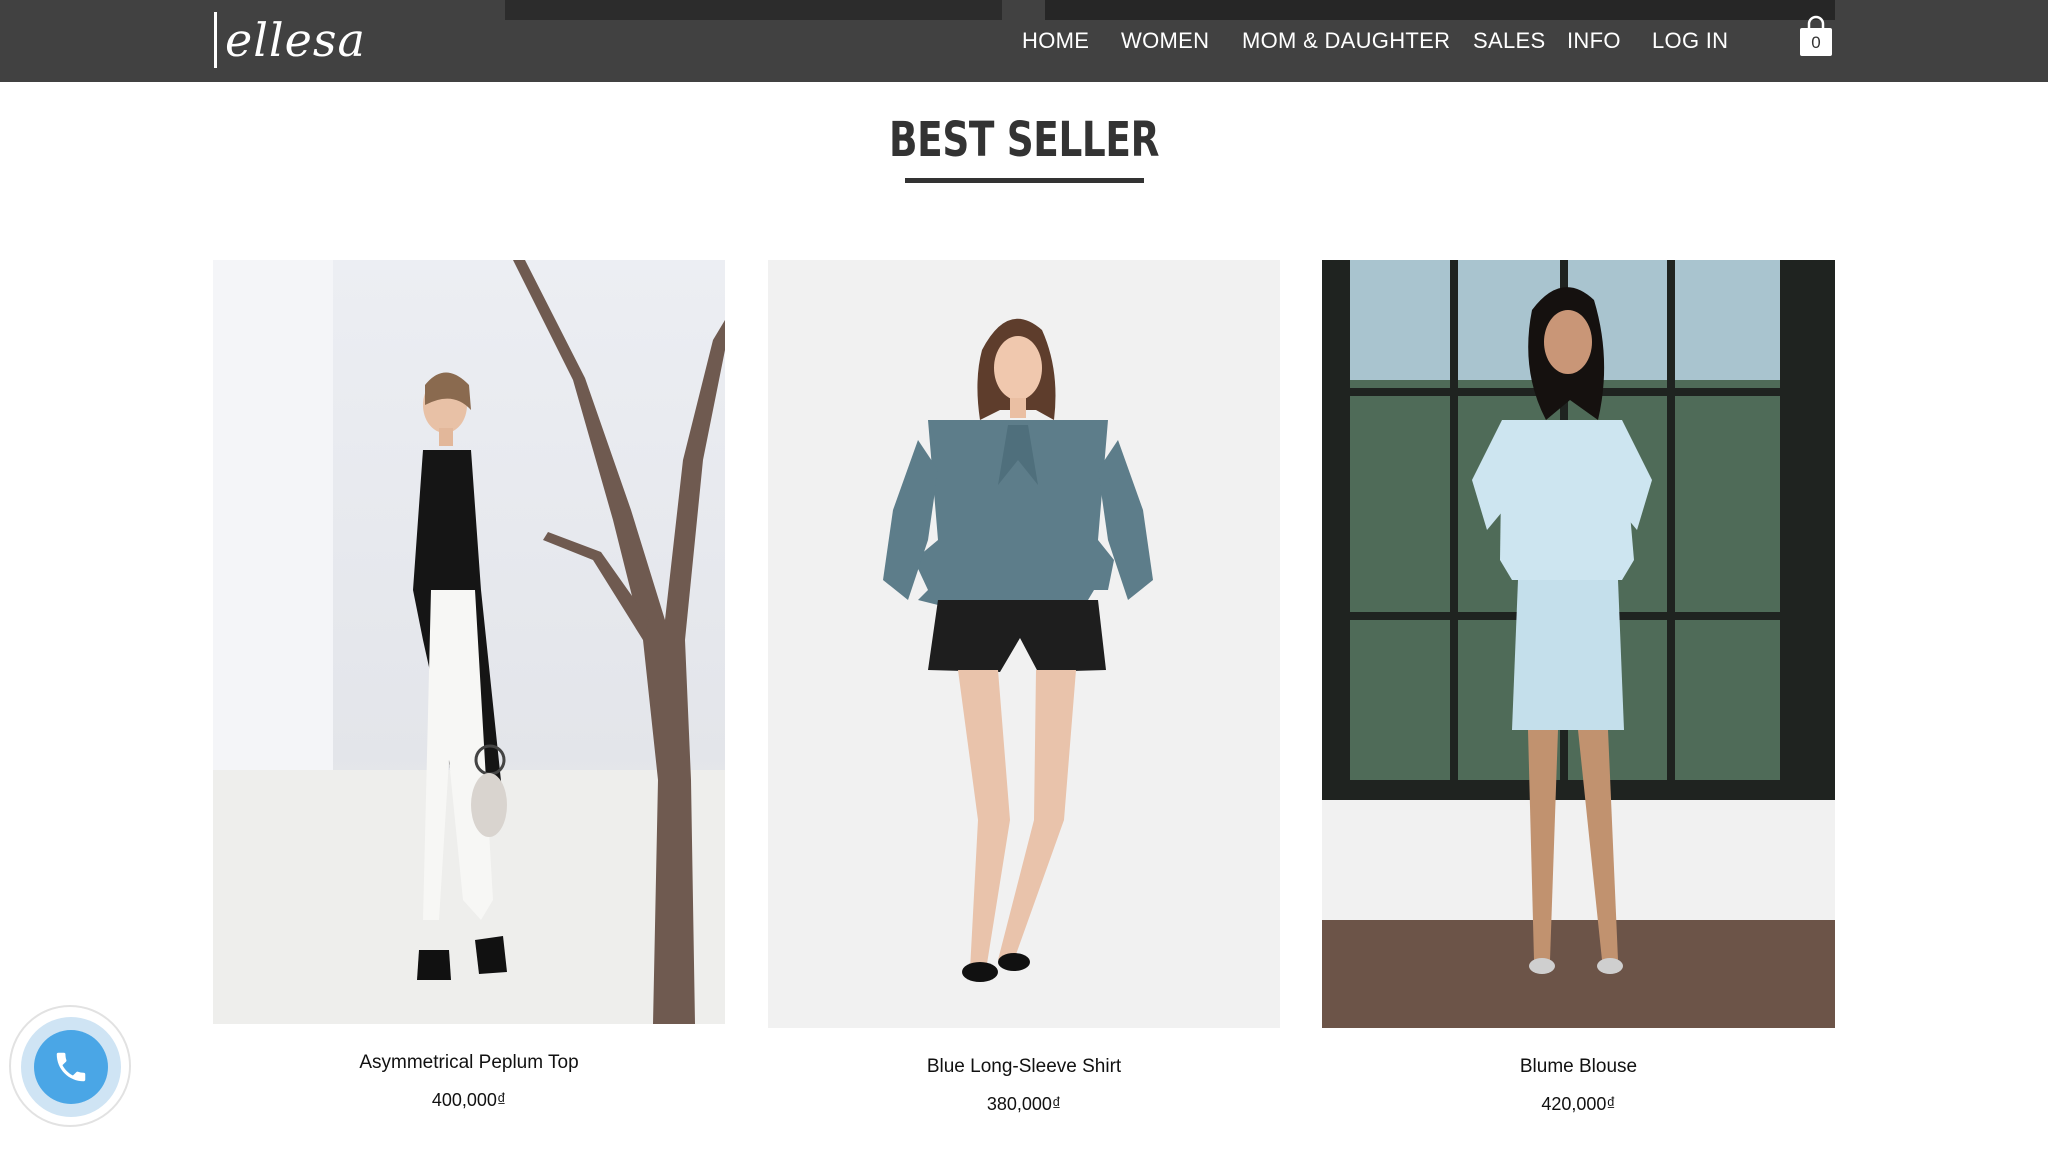 This screenshot has height=1166, width=2048. What do you see at coordinates (1055, 41) in the screenshot?
I see `nav-item-home: HOME` at bounding box center [1055, 41].